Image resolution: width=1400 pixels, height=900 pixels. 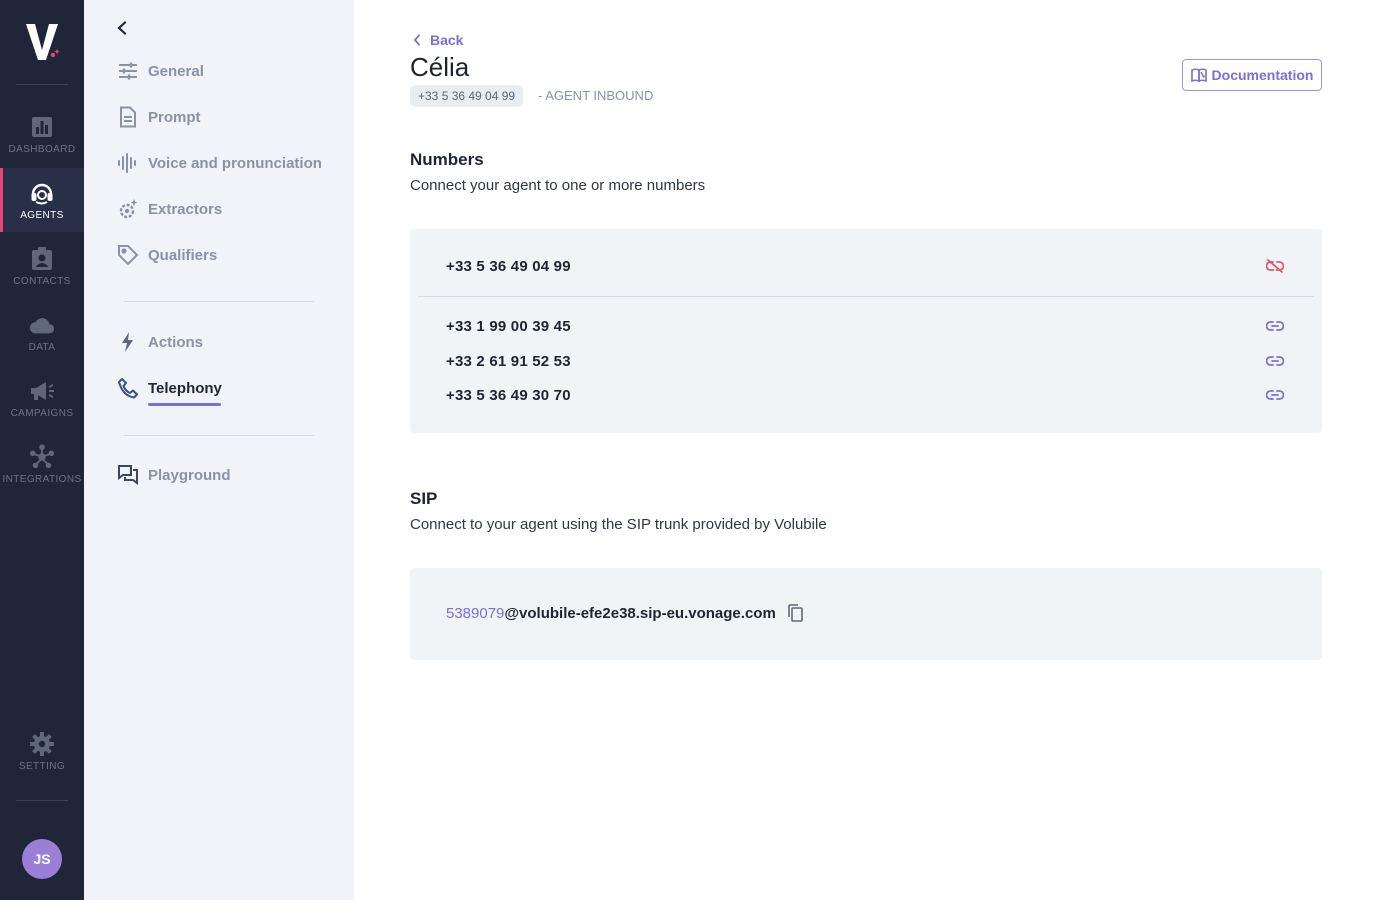 I want to click on nav-item-extractors: Extractors, so click(x=169, y=209).